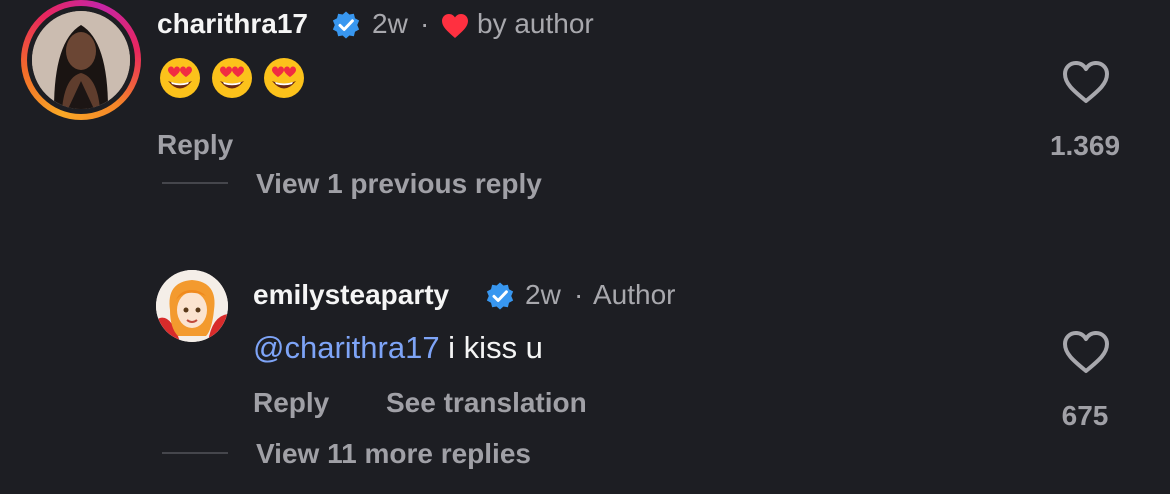 Image resolution: width=1170 pixels, height=494 pixels. Describe the element at coordinates (399, 184) in the screenshot. I see `view-previous-reply-button: View 1 previous reply` at that location.